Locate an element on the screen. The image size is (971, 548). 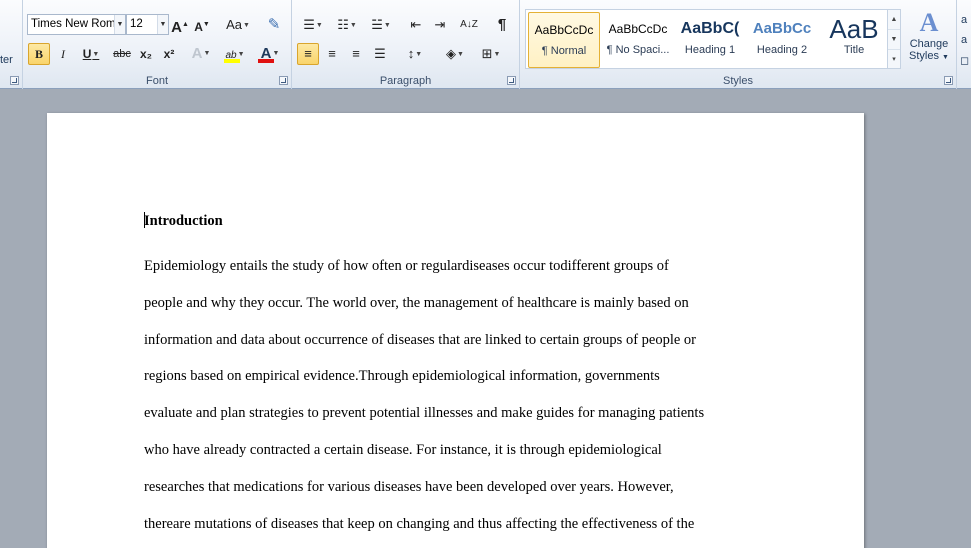
line-spacing-icon: ↕ is located at coordinates (411, 53).